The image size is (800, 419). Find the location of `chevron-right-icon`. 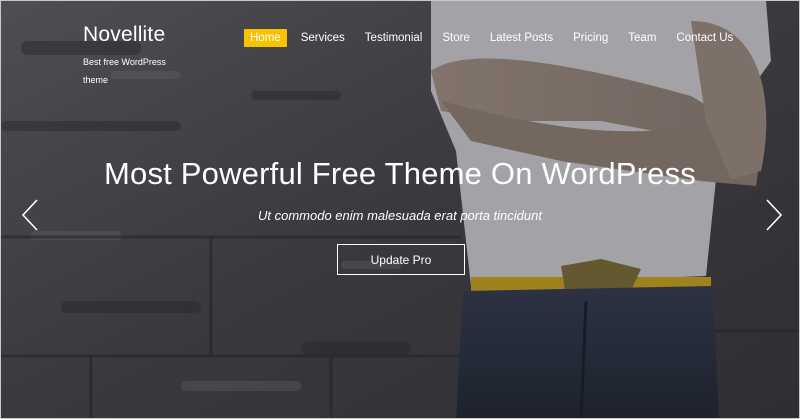

chevron-right-icon is located at coordinates (774, 217).